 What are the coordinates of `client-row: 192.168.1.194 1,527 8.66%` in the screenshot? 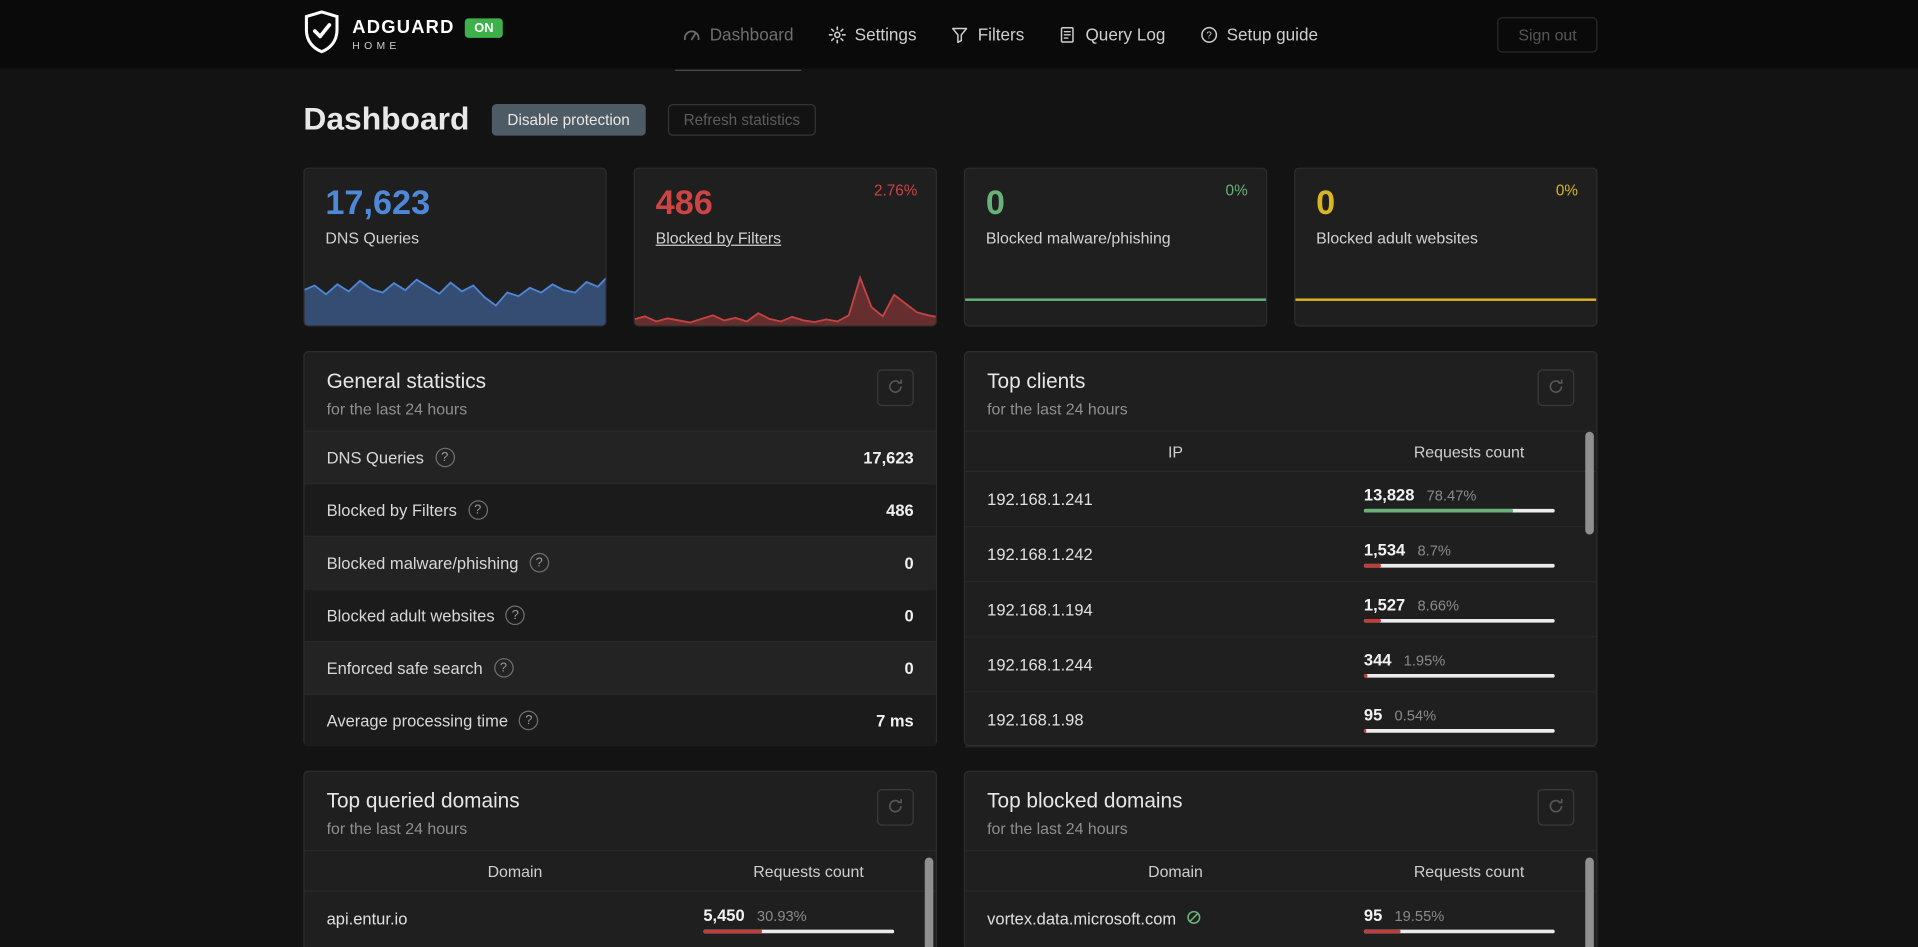 It's located at (1281, 610).